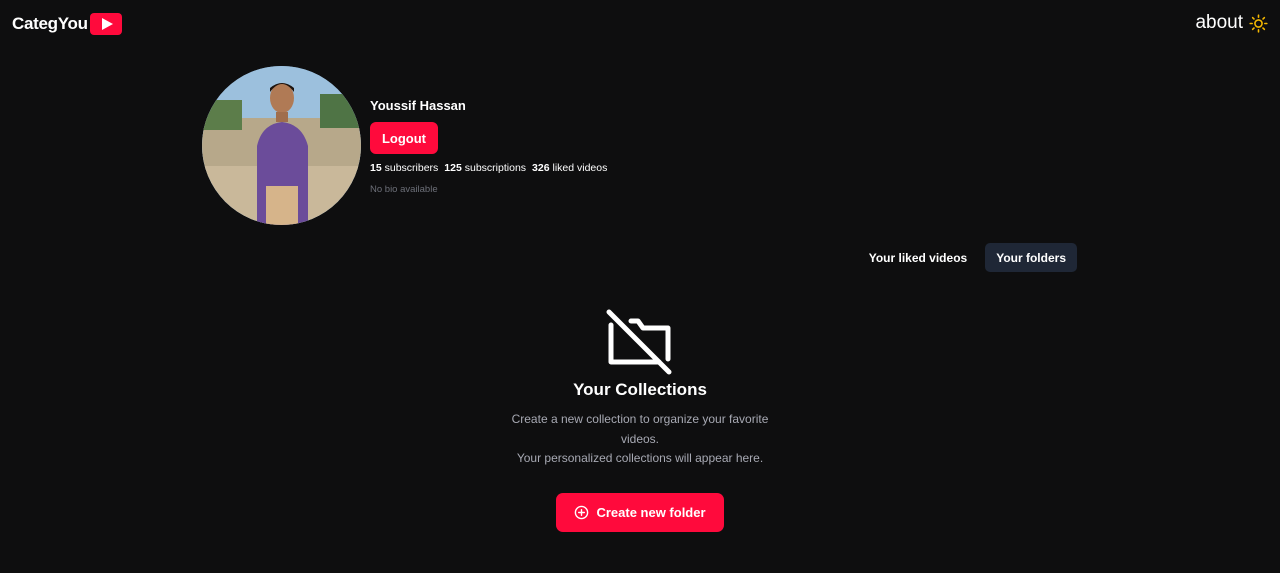 The height and width of the screenshot is (573, 1280). Describe the element at coordinates (376, 168) in the screenshot. I see `subscribers-count: 15` at that location.